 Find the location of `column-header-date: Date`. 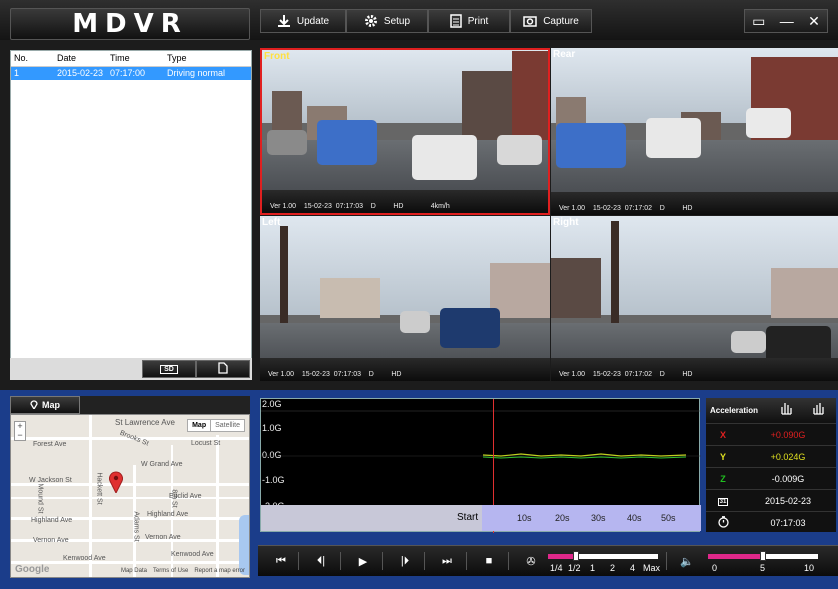

column-header-date: Date is located at coordinates (80, 58).